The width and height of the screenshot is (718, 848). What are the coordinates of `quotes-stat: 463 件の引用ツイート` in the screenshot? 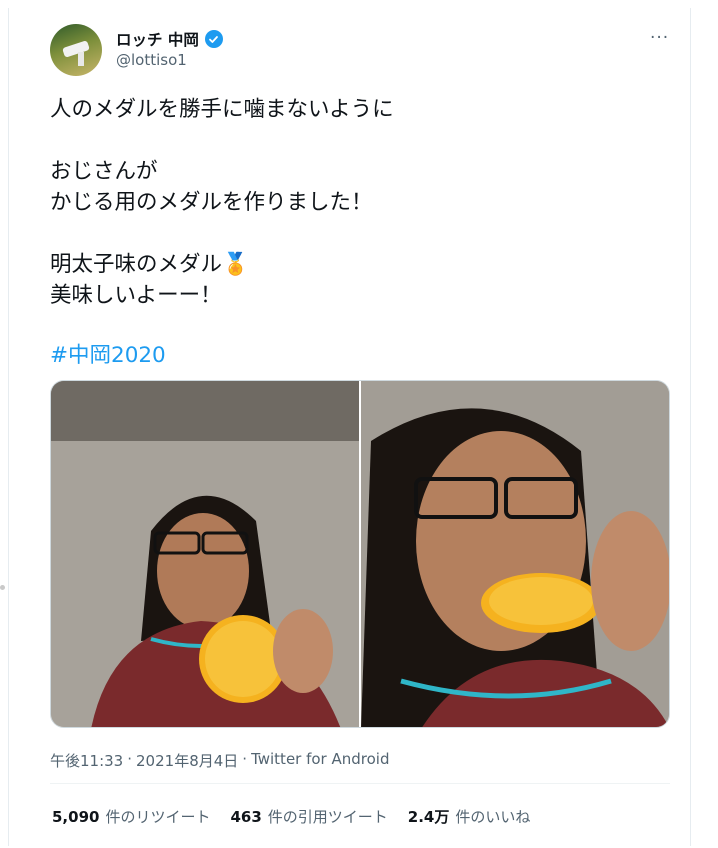 It's located at (308, 816).